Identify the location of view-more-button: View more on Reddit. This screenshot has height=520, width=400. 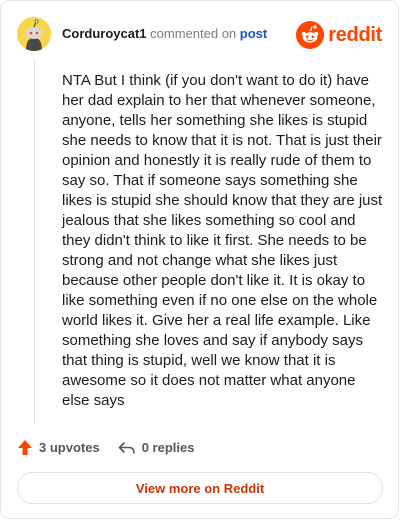
(200, 488).